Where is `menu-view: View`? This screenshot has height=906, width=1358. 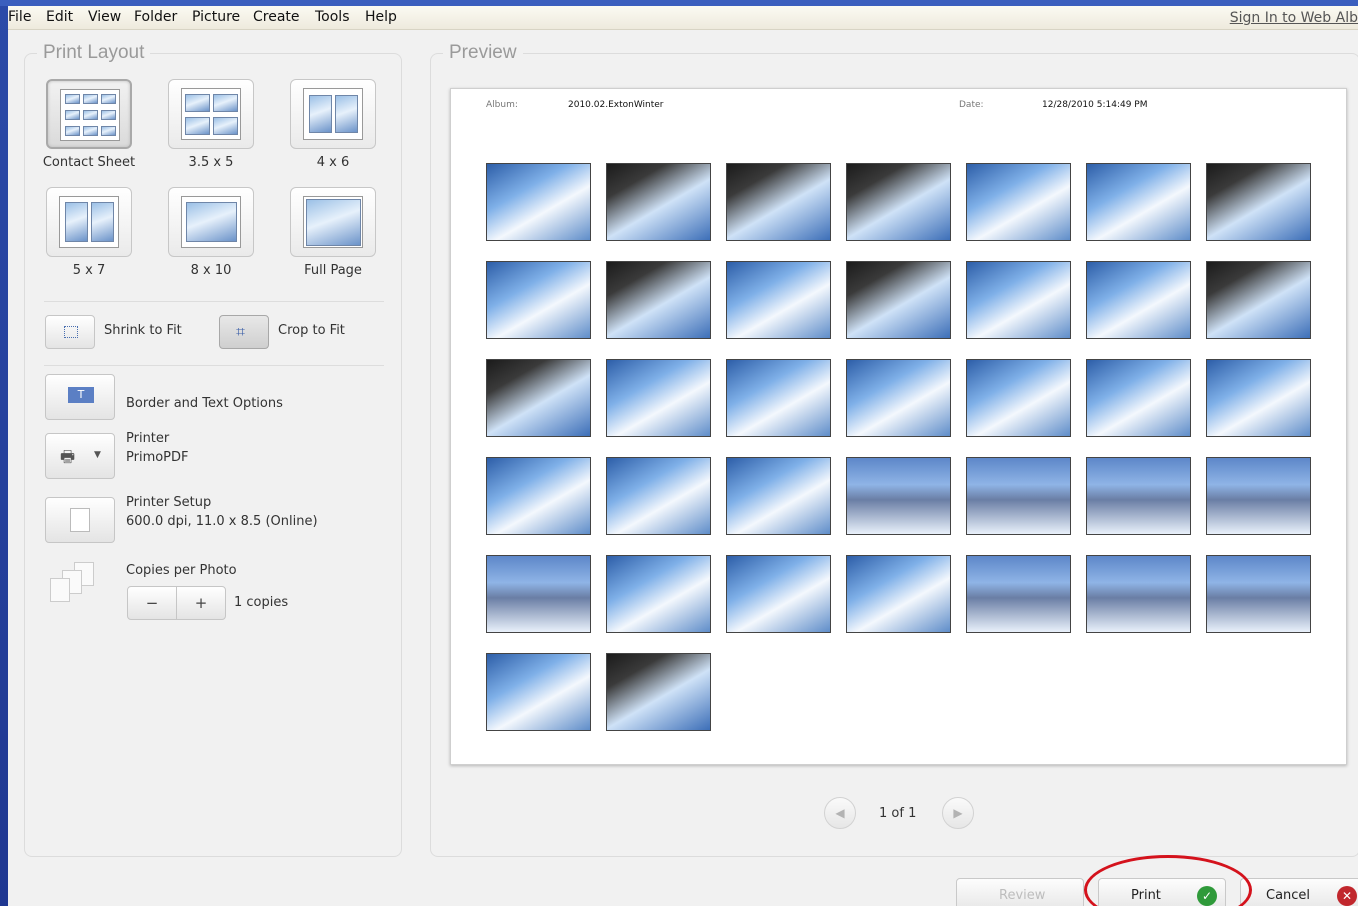
menu-view: View is located at coordinates (104, 17).